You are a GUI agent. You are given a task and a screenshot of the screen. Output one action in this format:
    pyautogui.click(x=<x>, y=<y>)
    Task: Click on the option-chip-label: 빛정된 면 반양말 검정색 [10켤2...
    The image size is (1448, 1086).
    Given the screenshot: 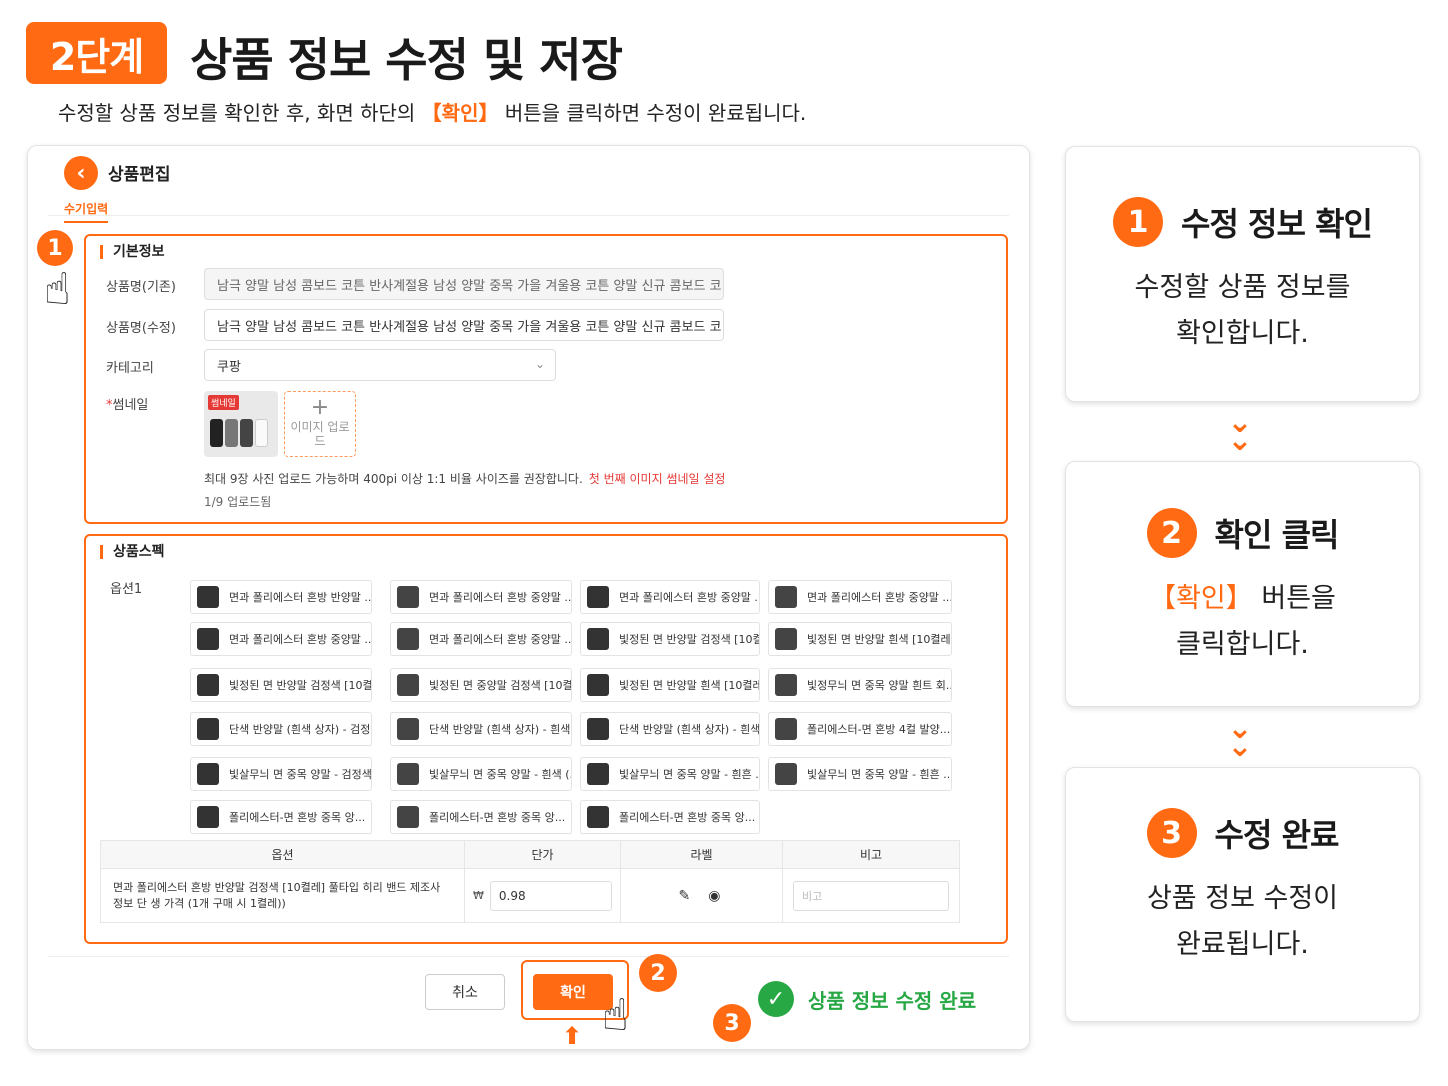 What is the action you would take?
    pyautogui.click(x=300, y=685)
    